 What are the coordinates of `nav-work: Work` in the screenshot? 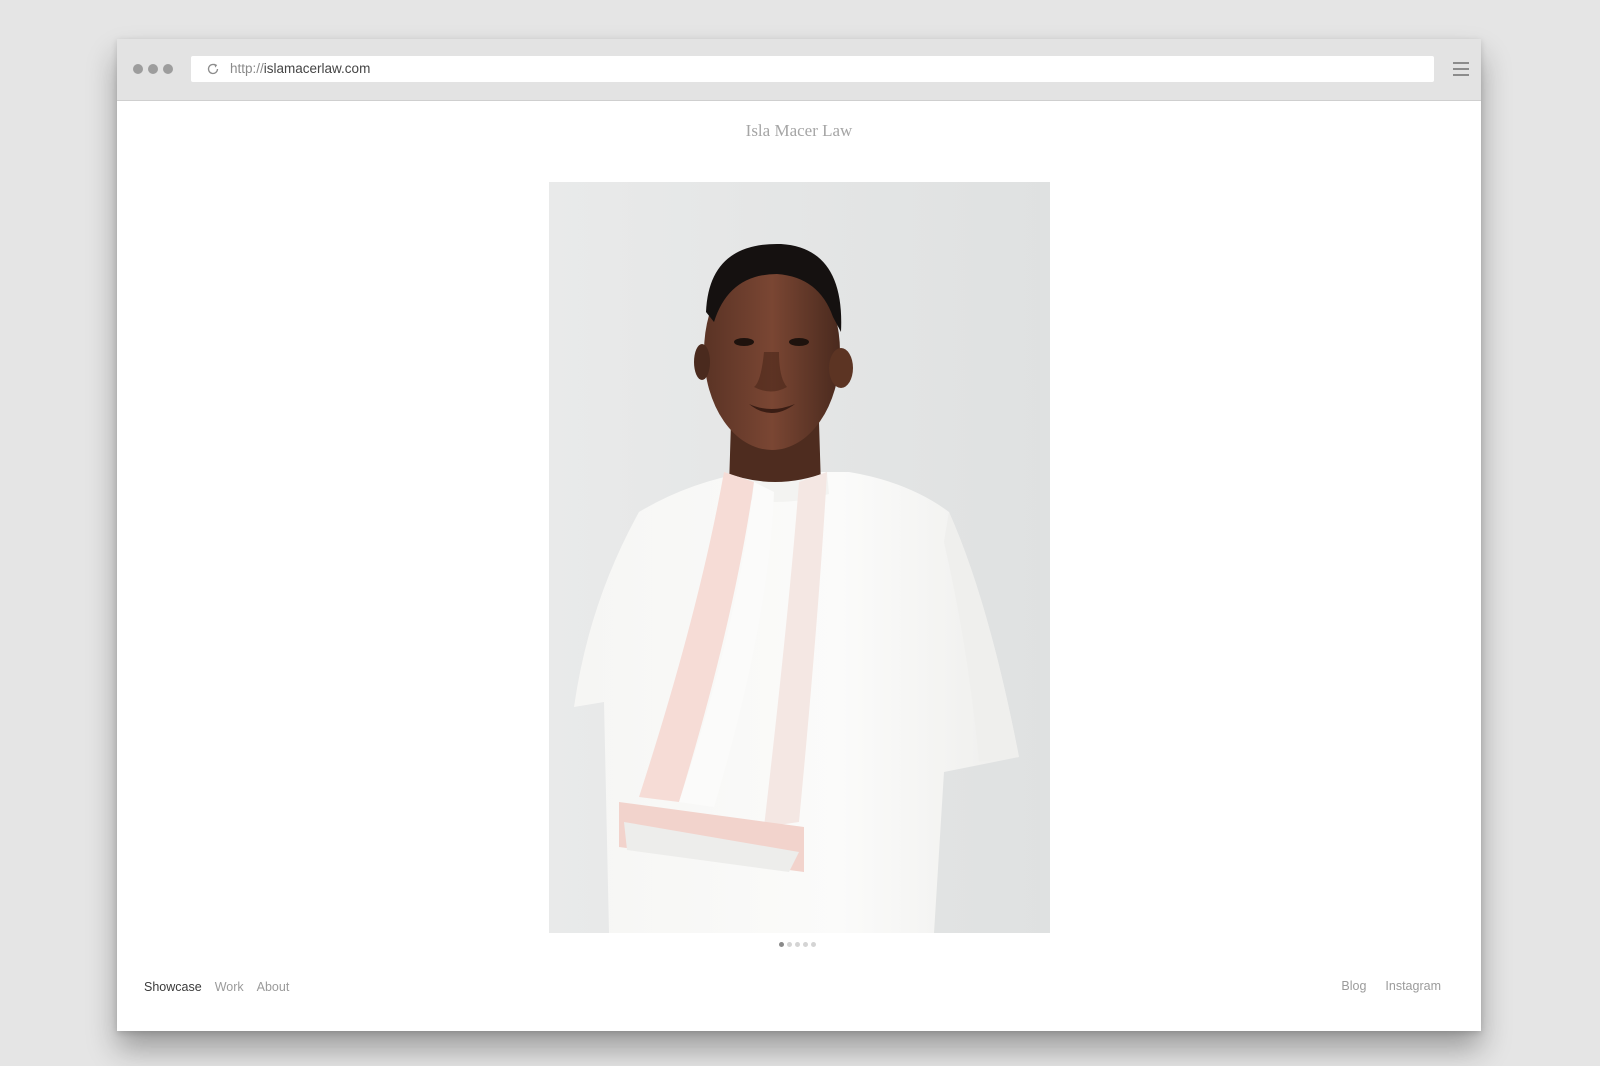 It's located at (229, 987).